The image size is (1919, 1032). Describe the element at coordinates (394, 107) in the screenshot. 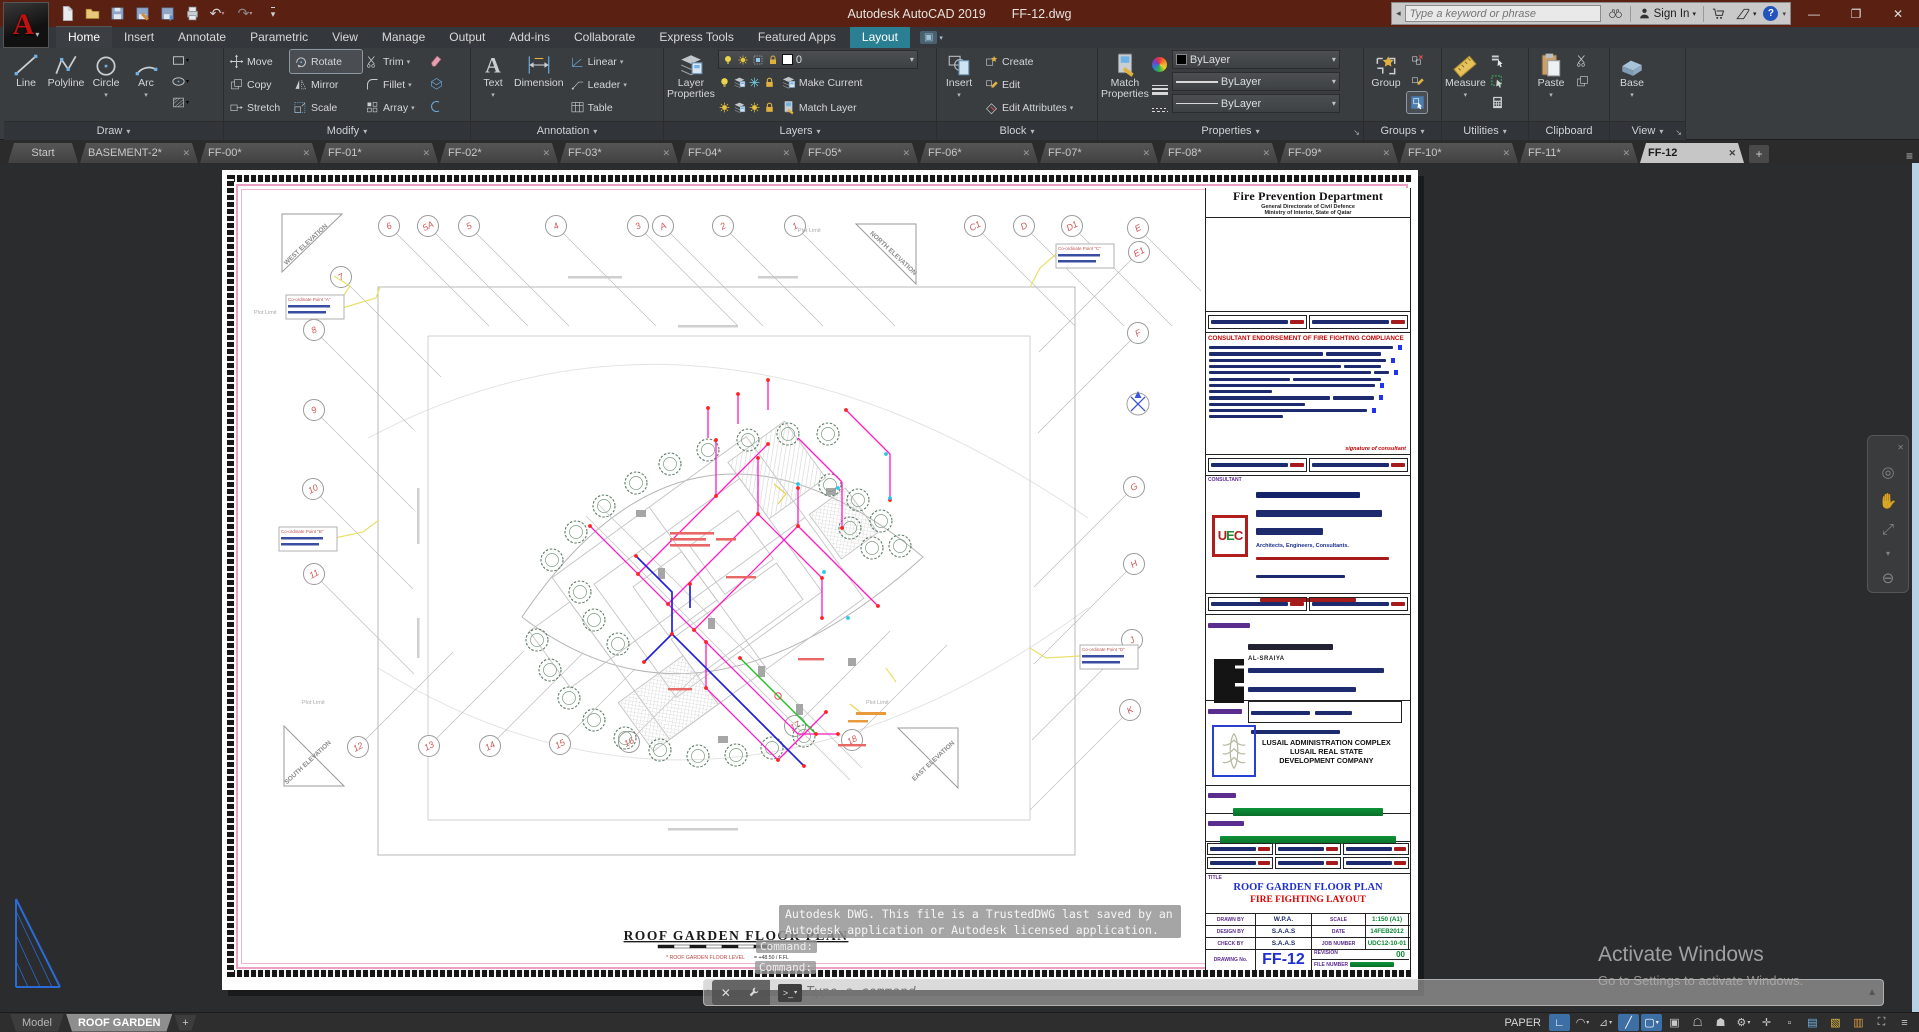

I see `array-button: Array ▾` at that location.